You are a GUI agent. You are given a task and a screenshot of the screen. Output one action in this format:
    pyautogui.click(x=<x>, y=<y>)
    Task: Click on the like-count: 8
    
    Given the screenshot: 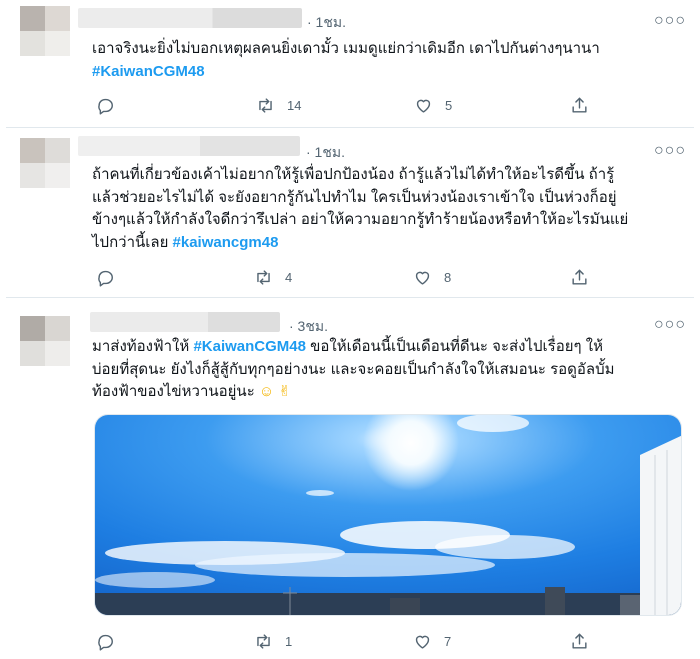 What is the action you would take?
    pyautogui.click(x=448, y=277)
    